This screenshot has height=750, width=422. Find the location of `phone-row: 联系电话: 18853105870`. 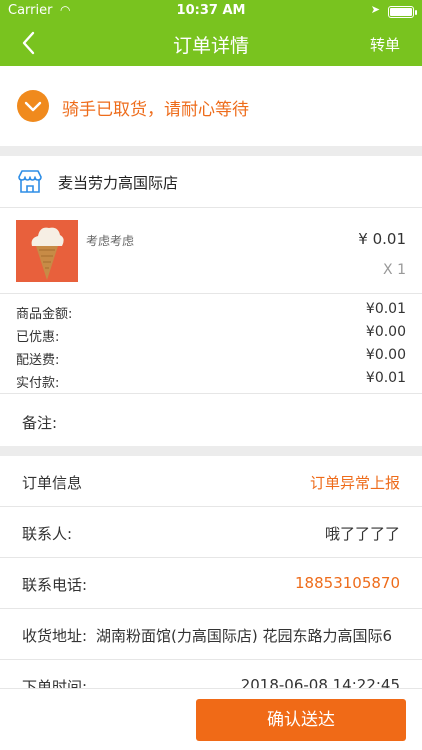

phone-row: 联系电话: 18853105870 is located at coordinates (211, 583).